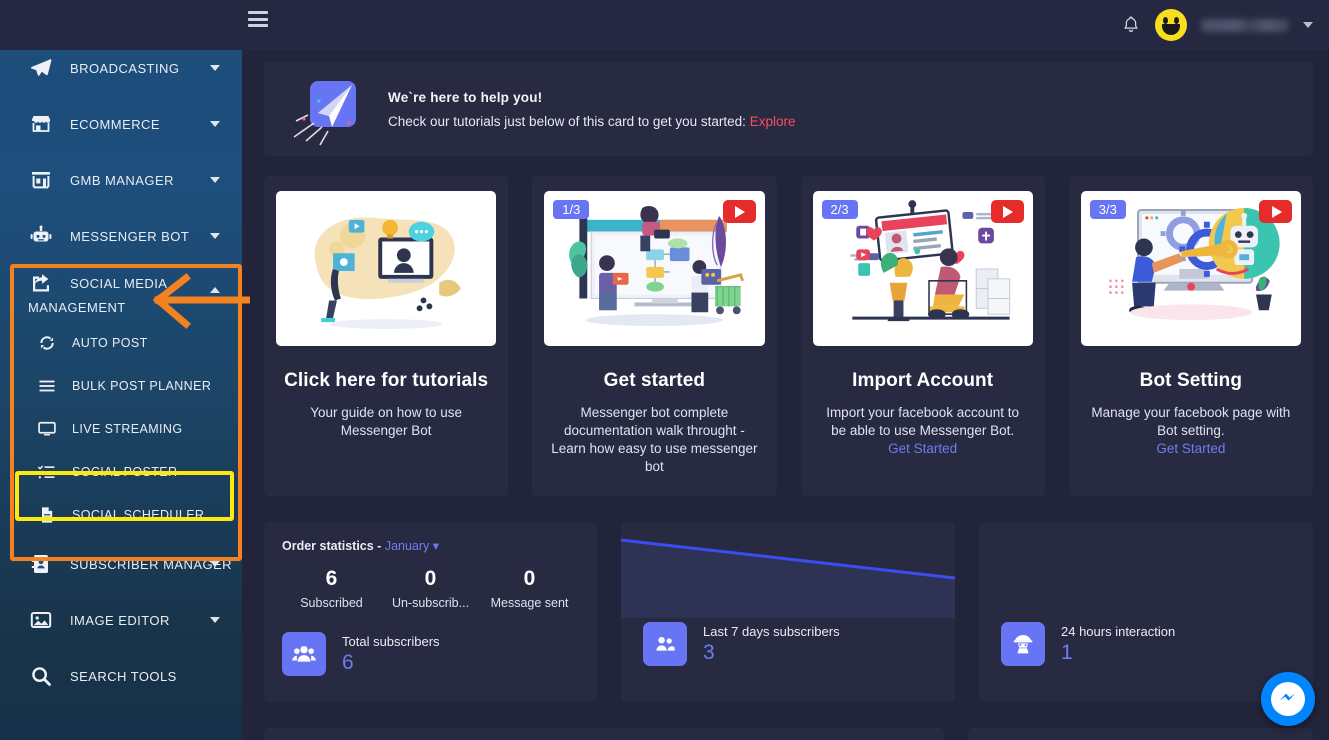  I want to click on total-subscribers-text: Total subscribers 6, so click(391, 654).